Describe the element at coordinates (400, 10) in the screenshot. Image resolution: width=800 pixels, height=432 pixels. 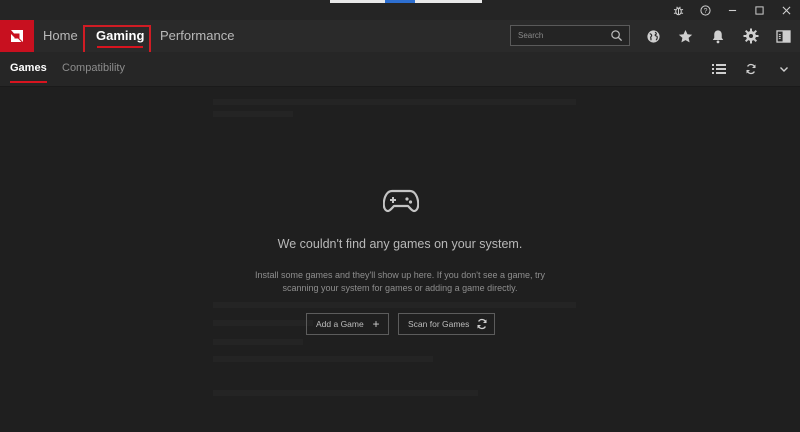
I see `window-titlebar: ?` at that location.